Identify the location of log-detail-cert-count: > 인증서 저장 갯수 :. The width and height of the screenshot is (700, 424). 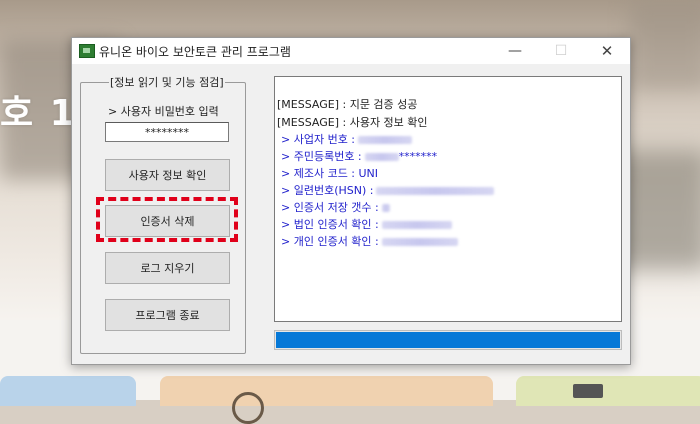
(335, 207).